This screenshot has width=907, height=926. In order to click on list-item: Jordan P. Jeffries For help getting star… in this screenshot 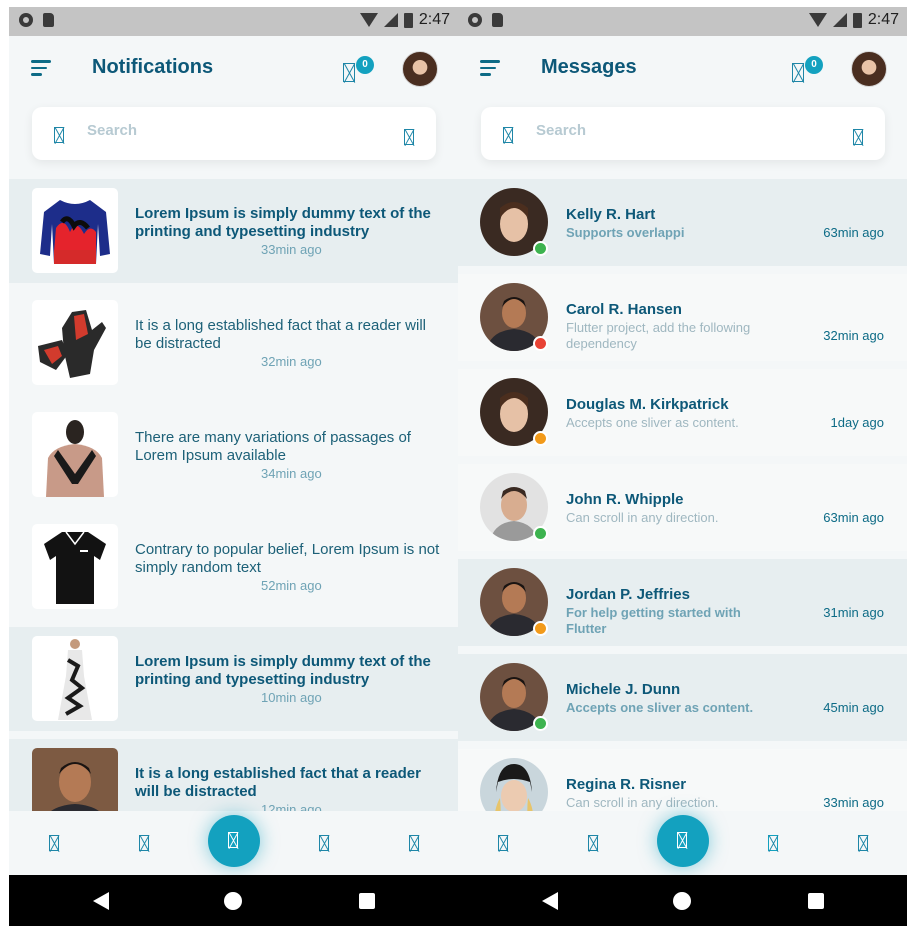, I will do `click(682, 602)`.